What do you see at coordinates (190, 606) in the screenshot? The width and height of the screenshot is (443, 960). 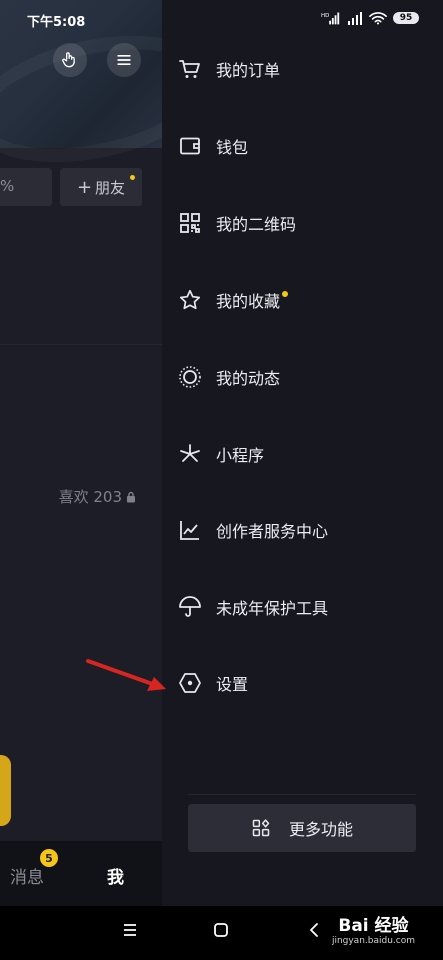 I see `umbrella-icon` at bounding box center [190, 606].